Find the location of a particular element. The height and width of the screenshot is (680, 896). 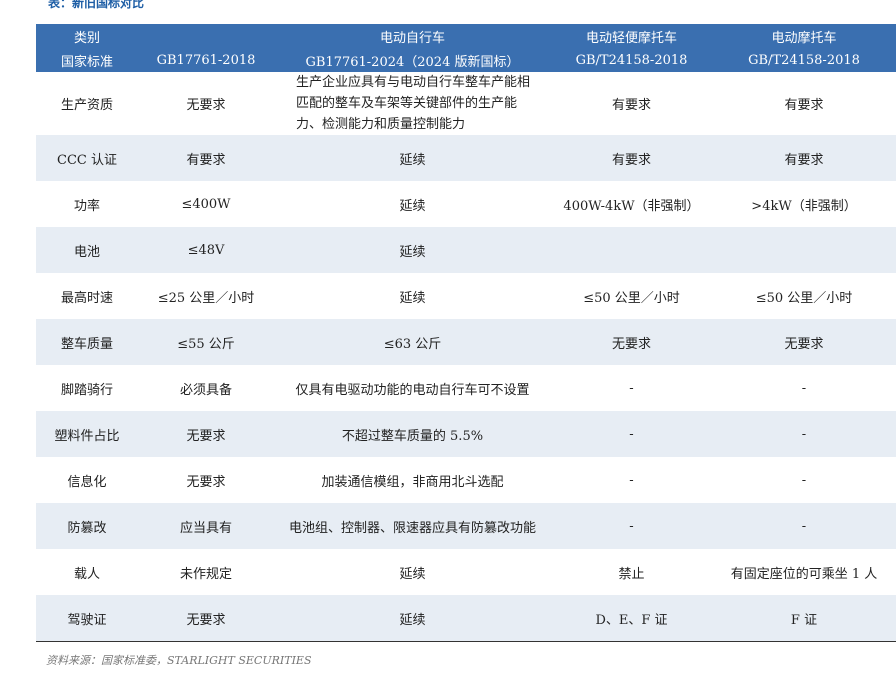

header-cell: 类别 is located at coordinates (87, 36).